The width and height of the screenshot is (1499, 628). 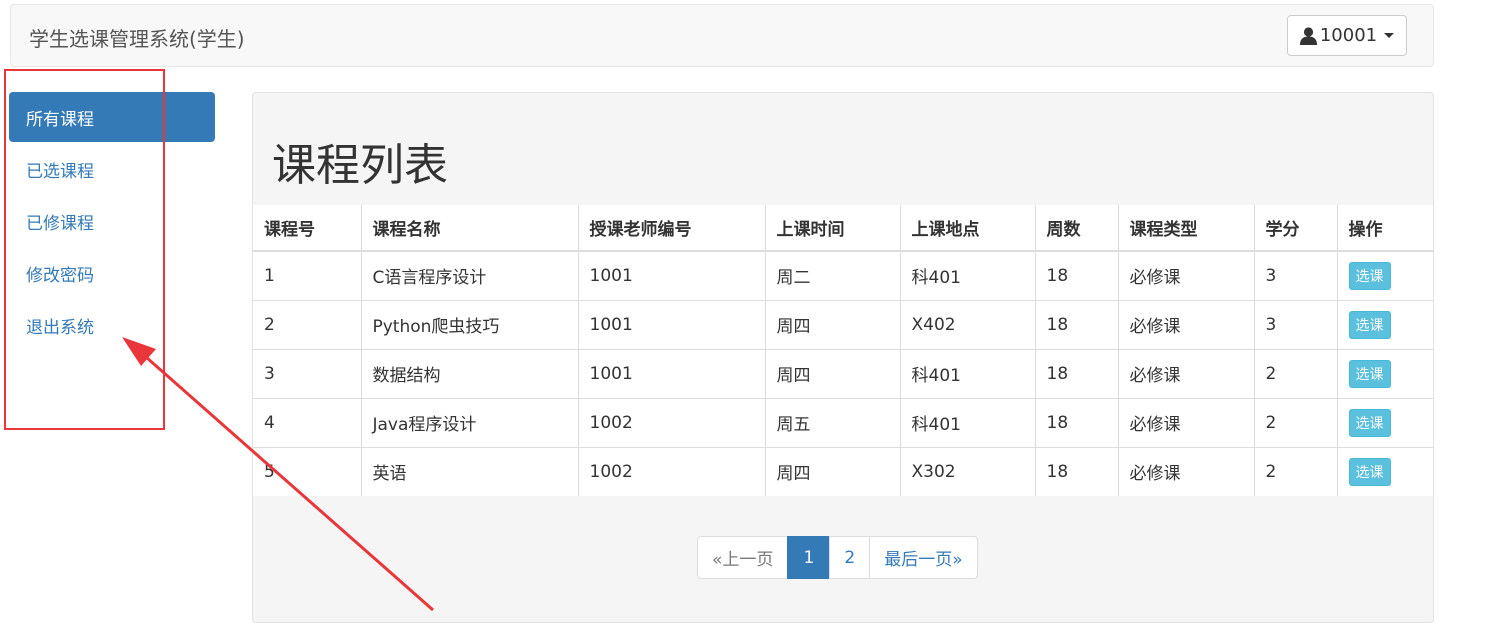 What do you see at coordinates (968, 324) in the screenshot?
I see `cell-class-location: X402` at bounding box center [968, 324].